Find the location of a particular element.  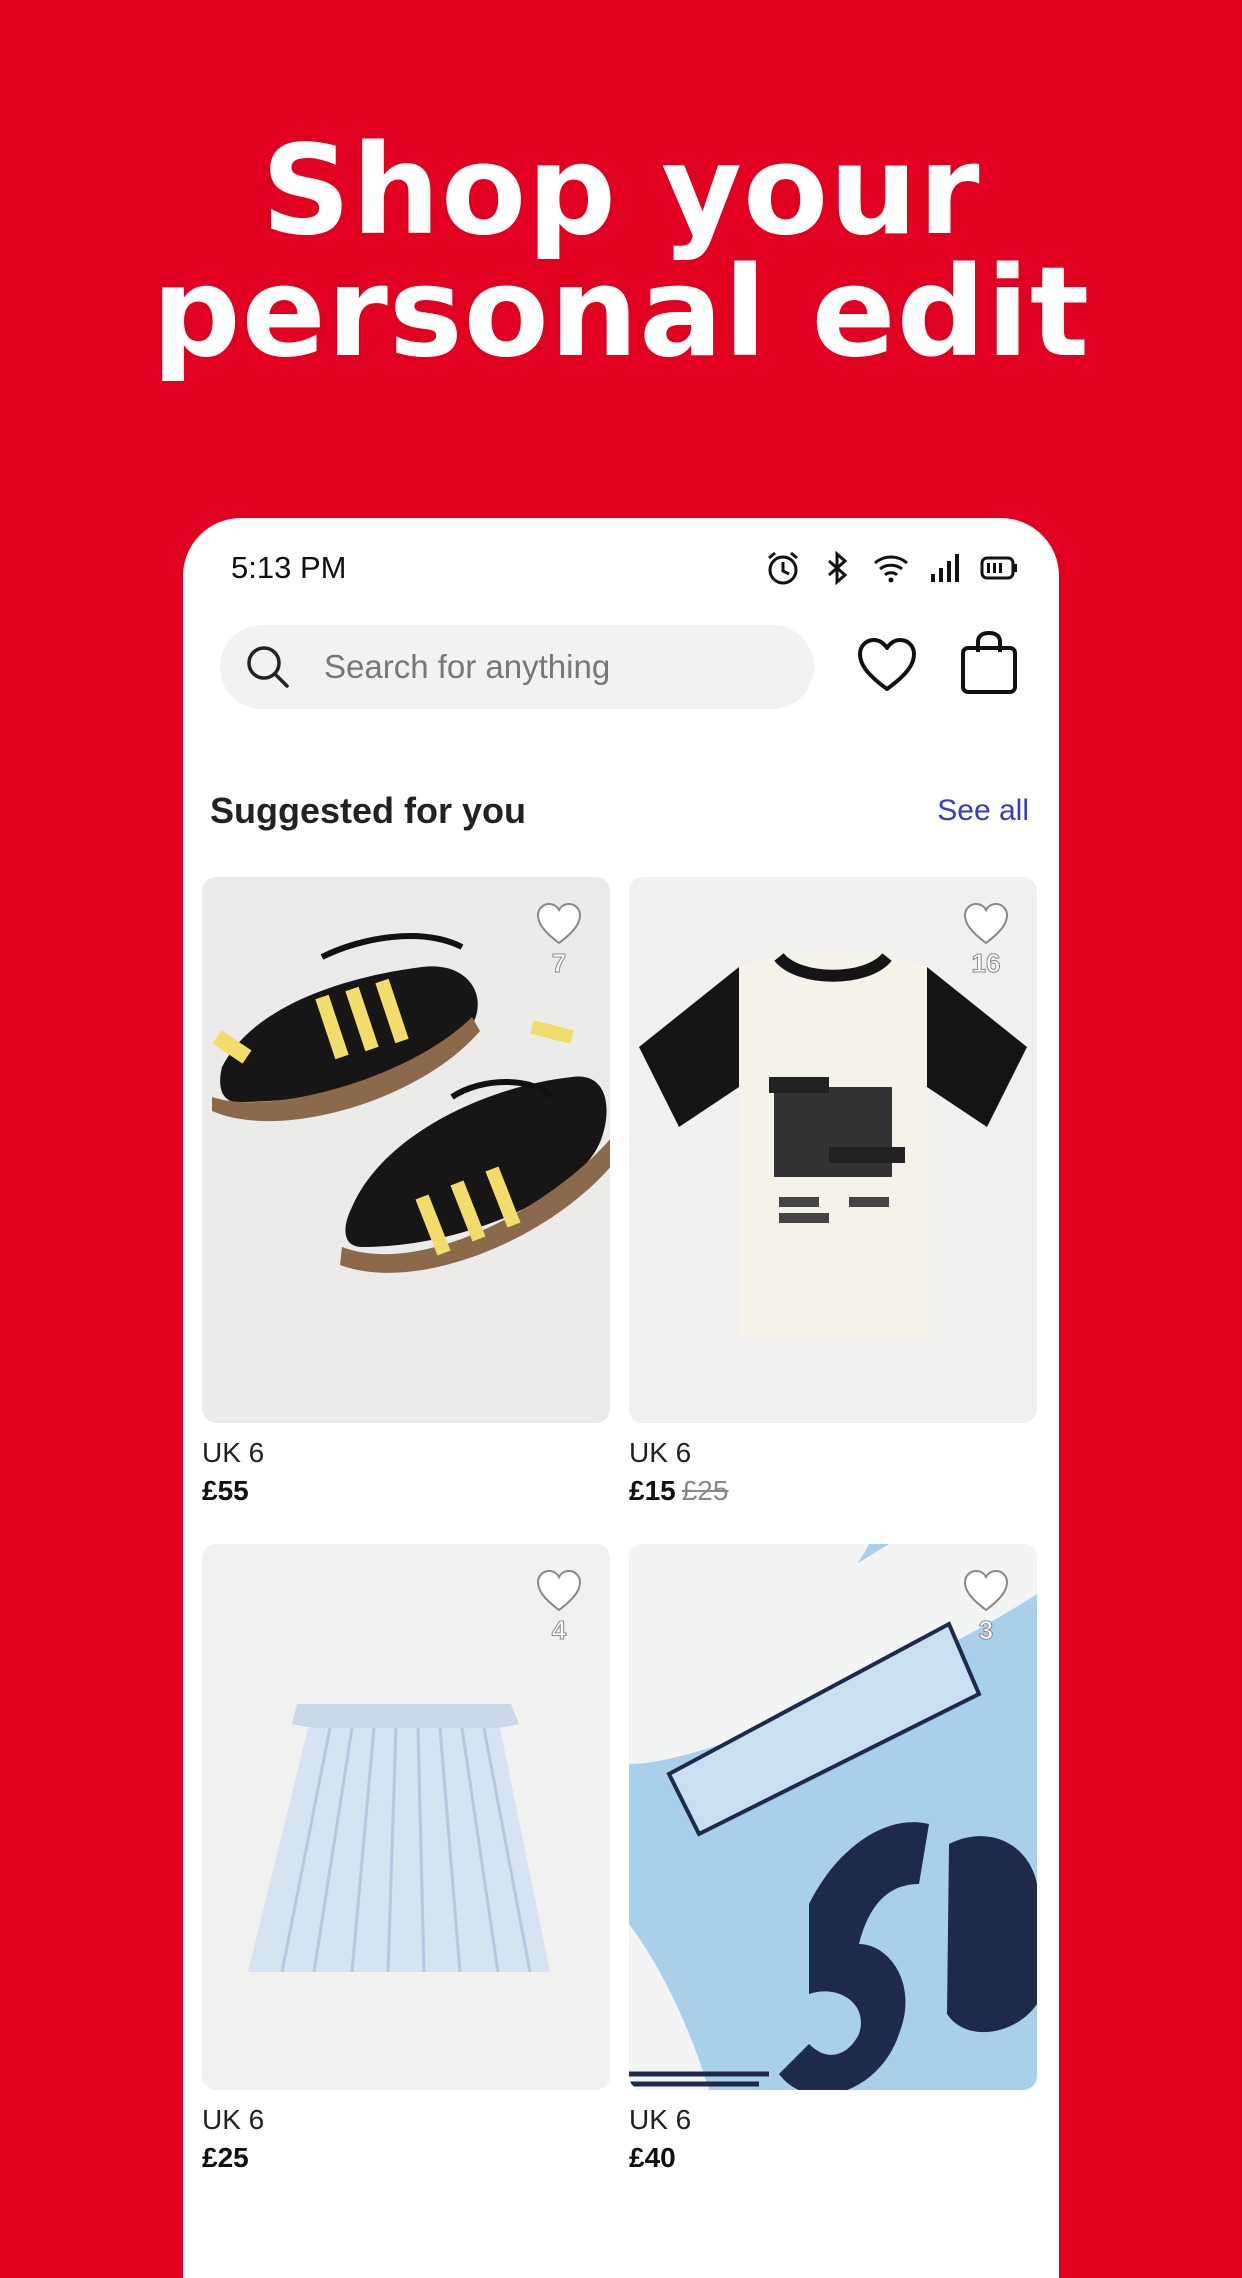

product-card: 7 UK 6 £55 is located at coordinates (406, 1192).